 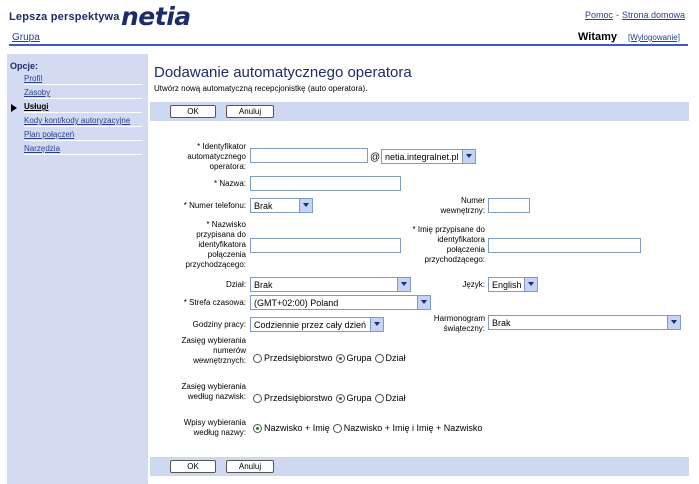 I want to click on timezone-value: (GMT+02:00) Poland, so click(x=296, y=303).